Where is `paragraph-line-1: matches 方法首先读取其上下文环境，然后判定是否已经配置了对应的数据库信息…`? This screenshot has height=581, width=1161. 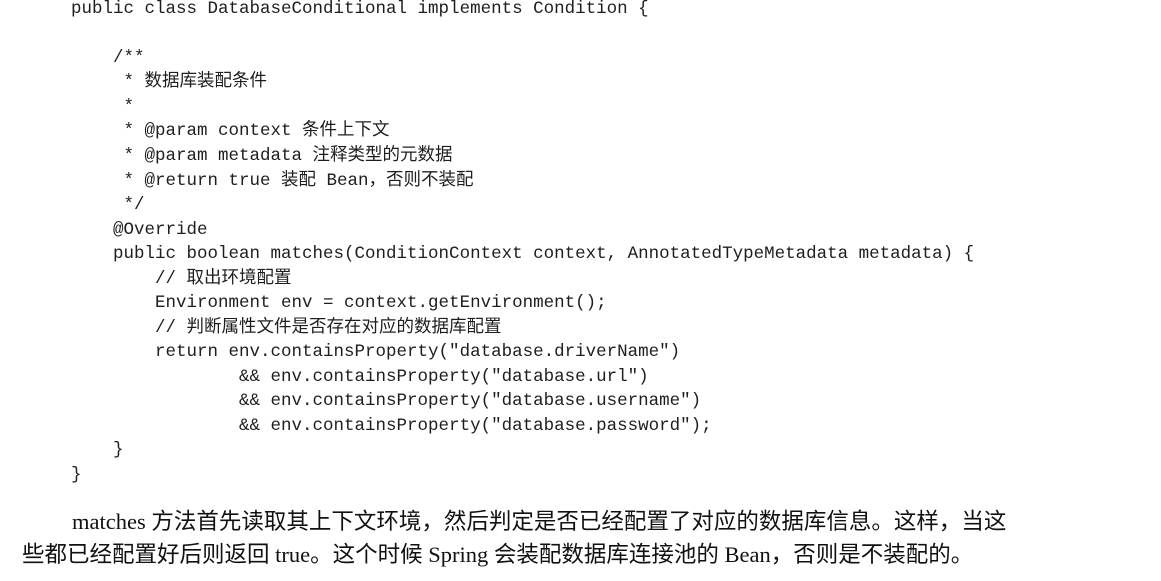
paragraph-line-1: matches 方法首先读取其上下文环境，然后判定是否已经配置了对应的数据库信息… is located at coordinates (539, 521).